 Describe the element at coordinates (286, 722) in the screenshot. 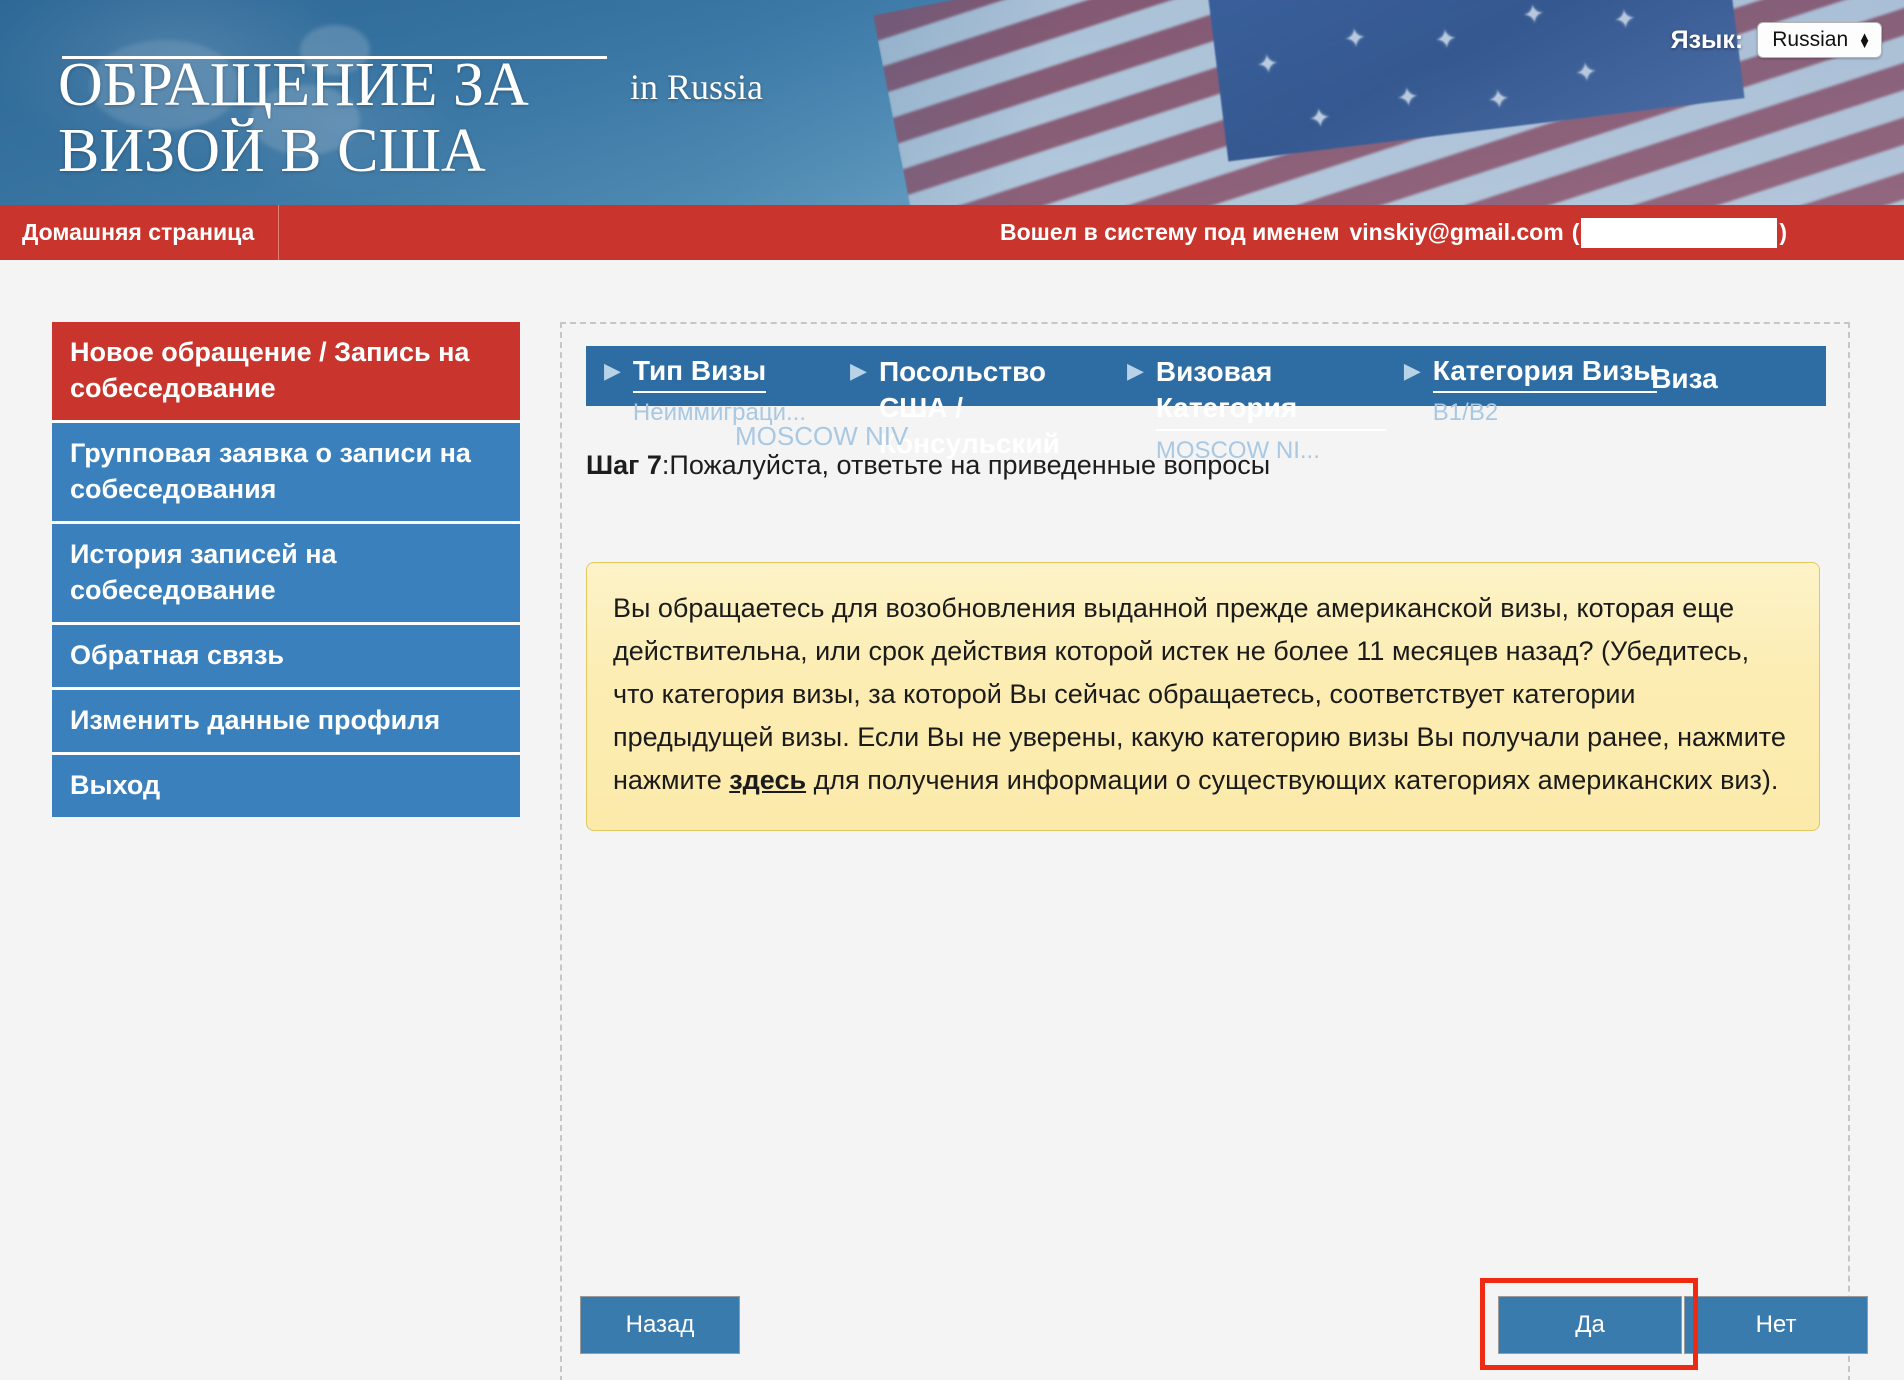

I see `sidebar-item-edit-profile: Изменить данные профиля` at that location.